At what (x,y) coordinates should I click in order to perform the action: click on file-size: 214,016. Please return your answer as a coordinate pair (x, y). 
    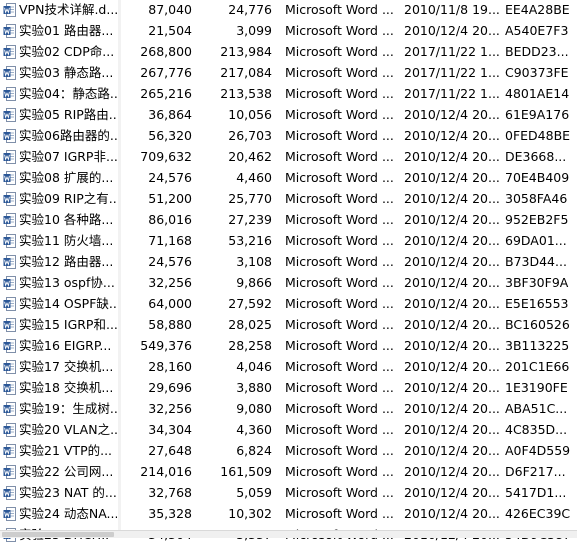
    Looking at the image, I should click on (166, 471).